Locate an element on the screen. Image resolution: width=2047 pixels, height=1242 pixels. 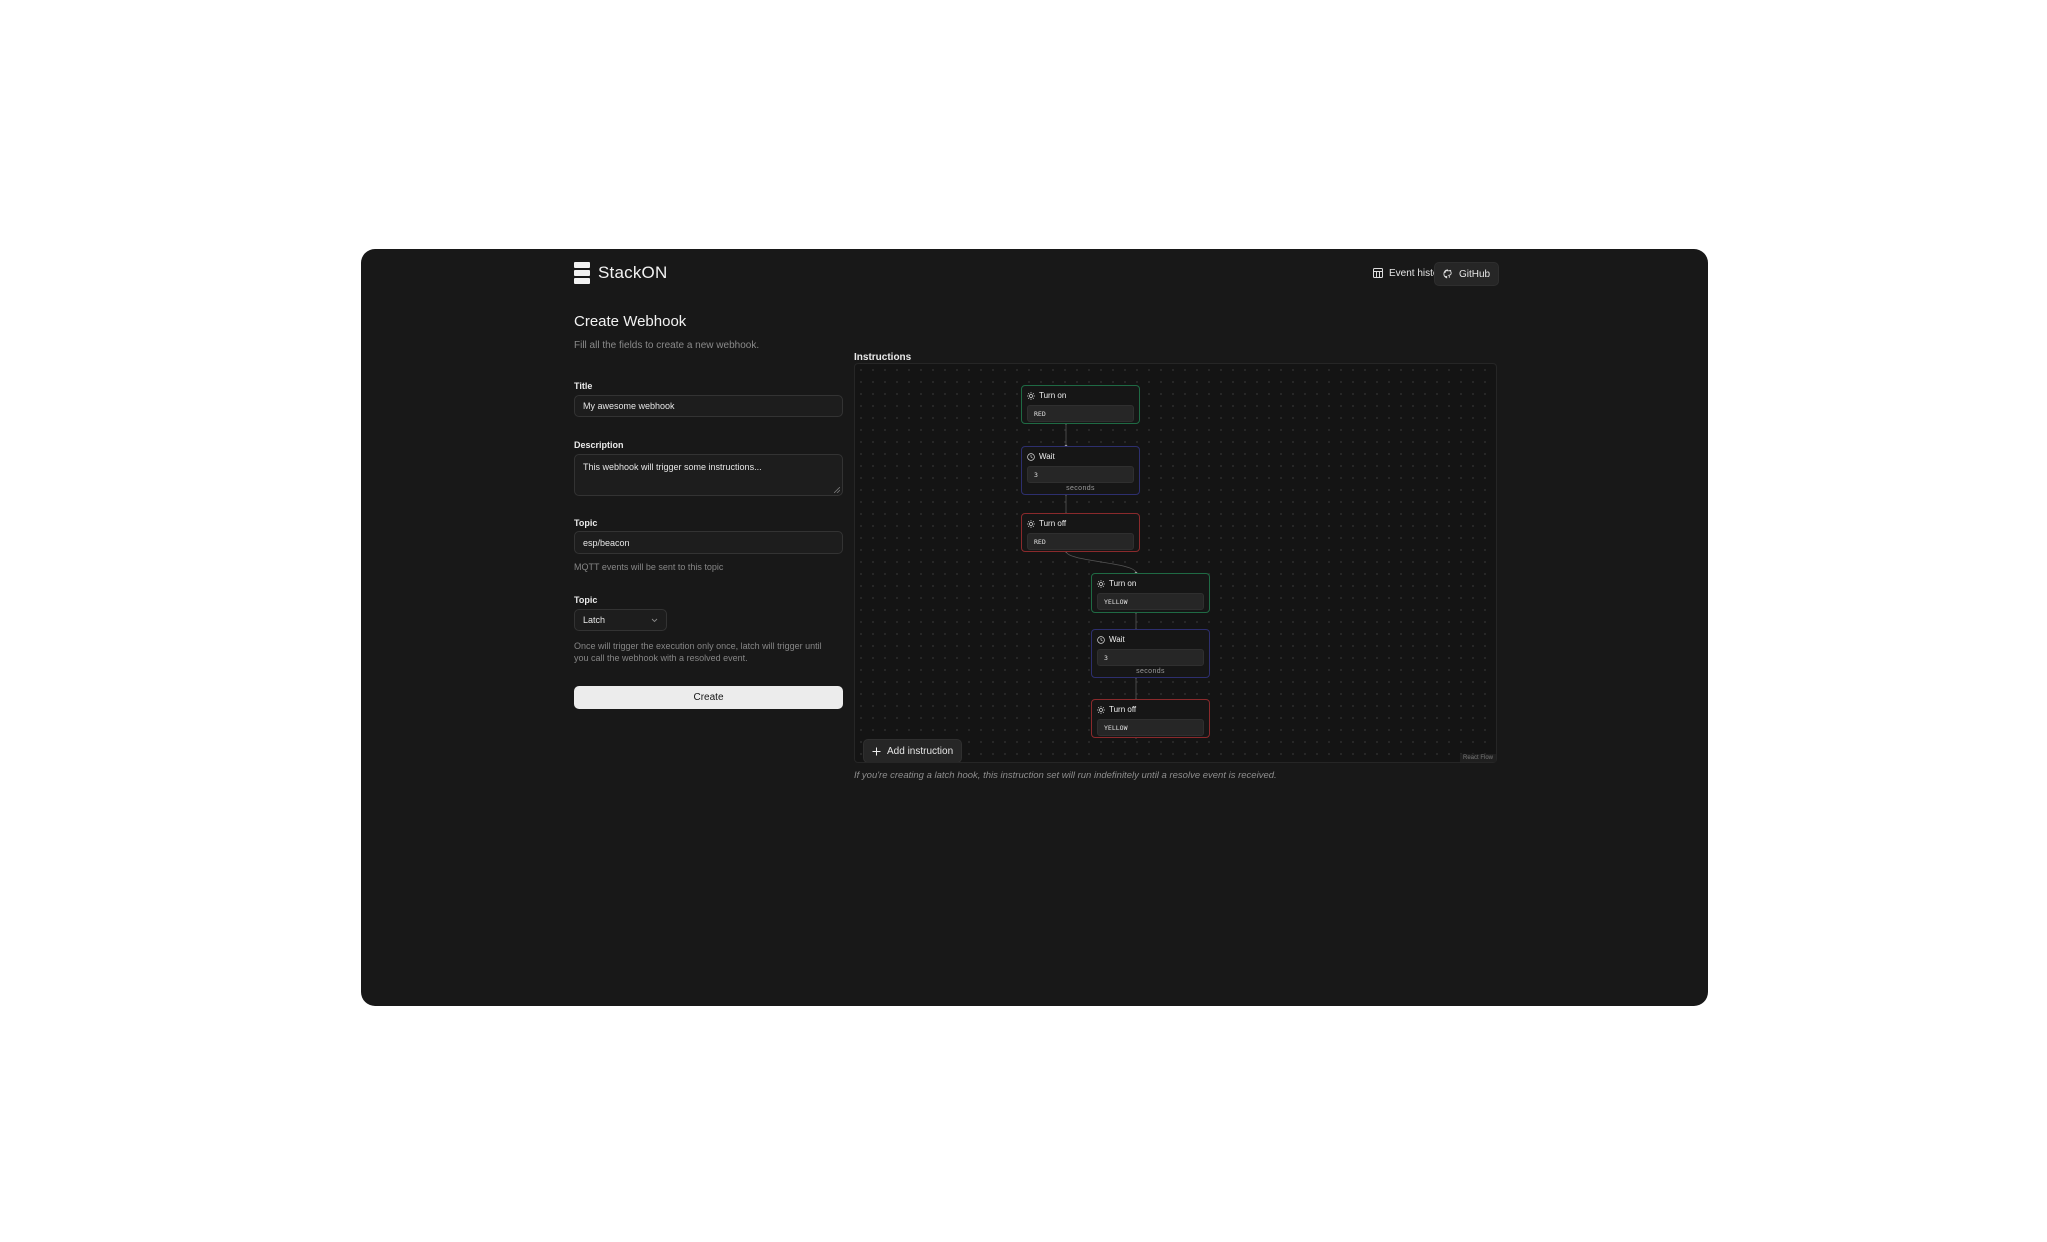
github-button: GitHub is located at coordinates (1467, 274).